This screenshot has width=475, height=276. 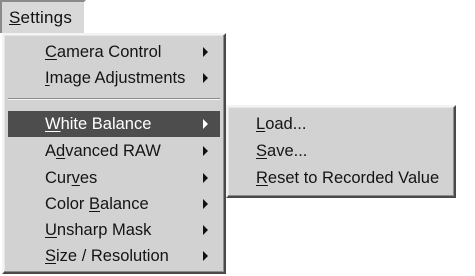 What do you see at coordinates (98, 229) in the screenshot?
I see `menu-item-label: Unsharp Mask` at bounding box center [98, 229].